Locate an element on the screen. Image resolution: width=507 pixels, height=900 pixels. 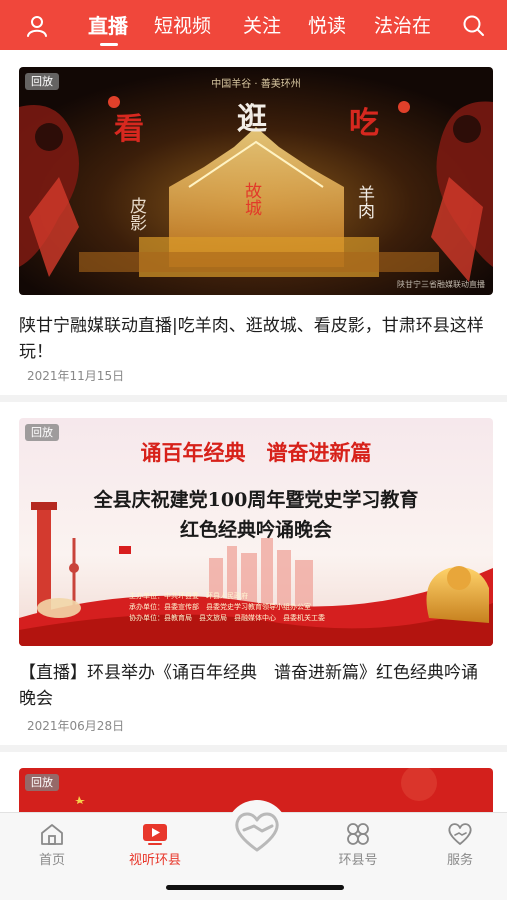
thumbnail-line2: 全县庆祝建党100周年暨党史学习教育 is located at coordinates (256, 499).